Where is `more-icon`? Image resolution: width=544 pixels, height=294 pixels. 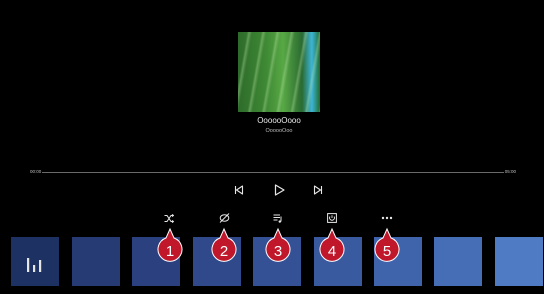
more-icon is located at coordinates (387, 218).